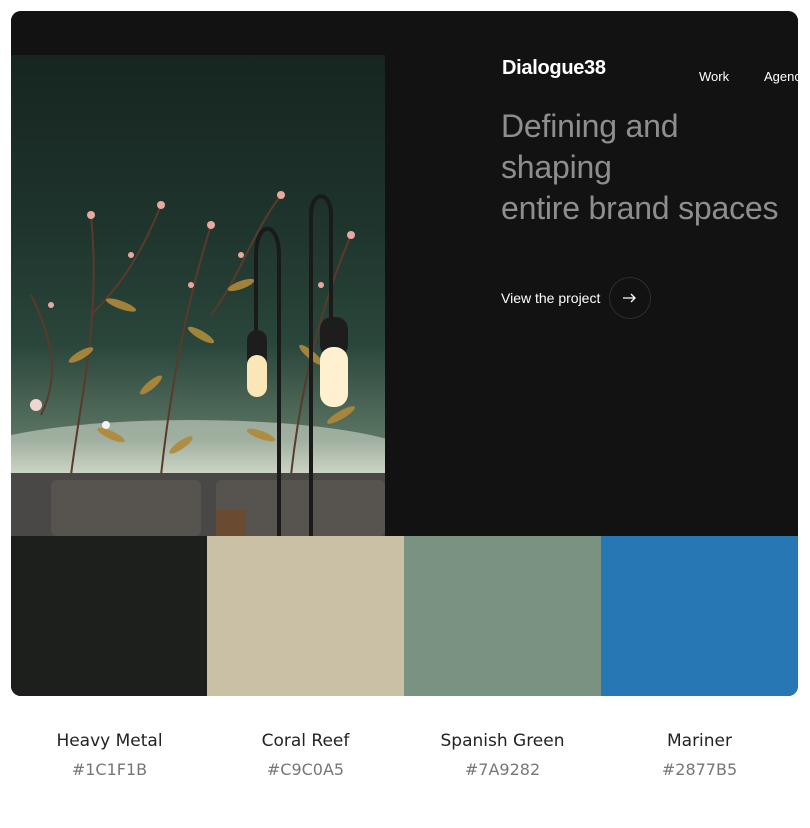  I want to click on color-label: Coral Reef #C9C0A5, so click(305, 755).